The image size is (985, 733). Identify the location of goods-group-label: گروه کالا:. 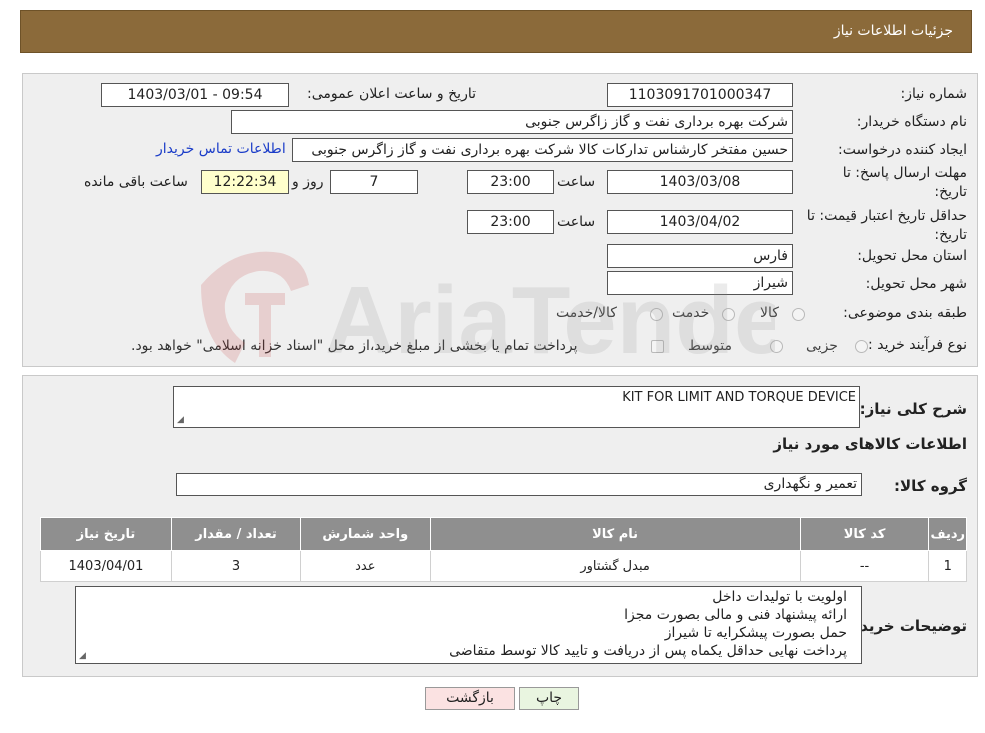
(930, 486).